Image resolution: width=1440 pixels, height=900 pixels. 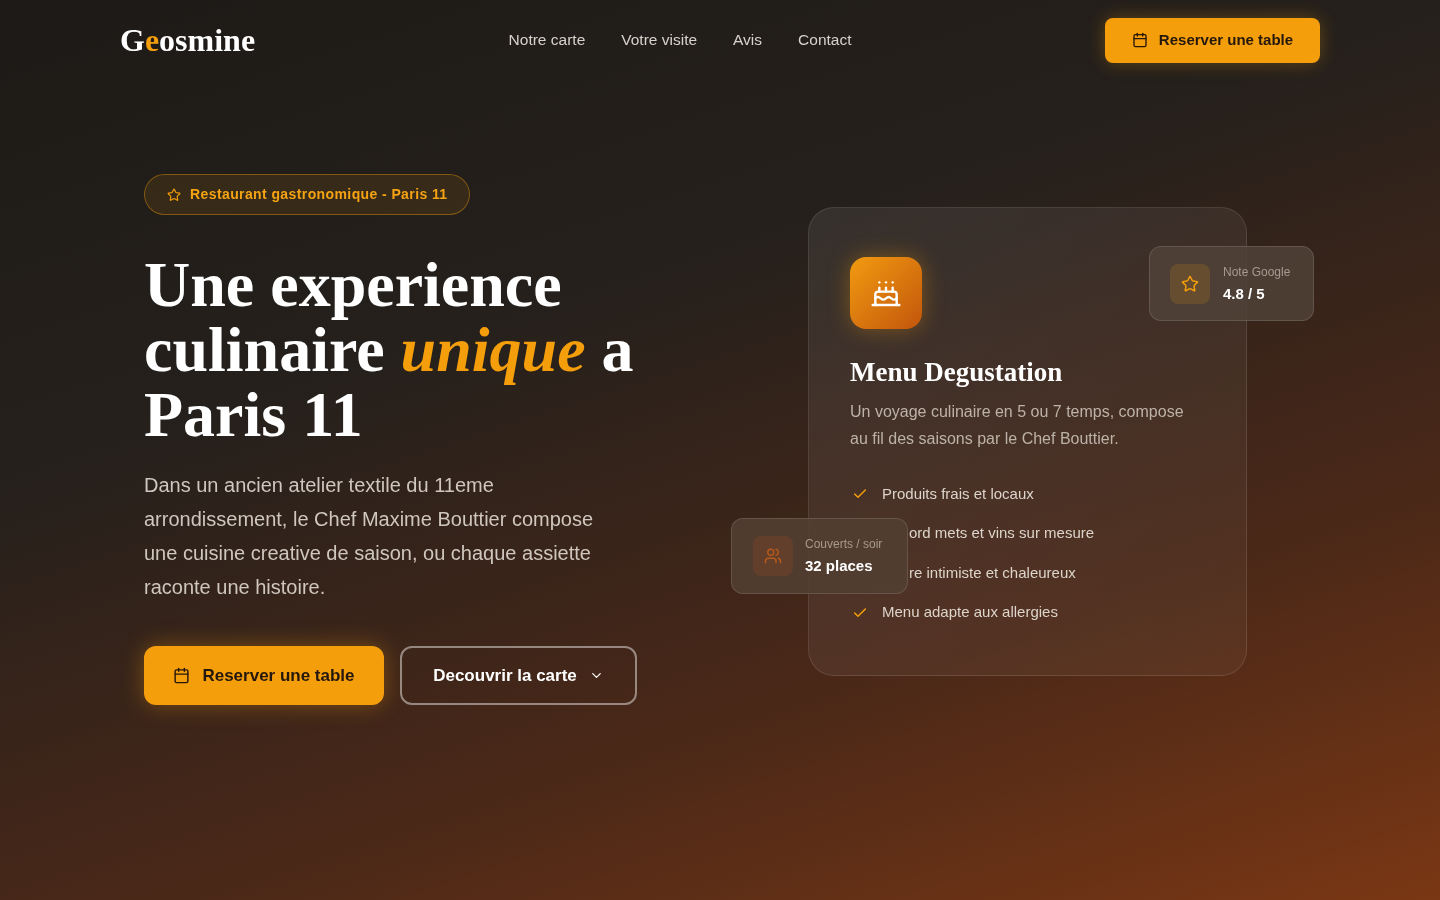 I want to click on card-description: Un voyage culinaire en 5 ou 7 temps, compose au fil des saisons par le Chef Bouttier., so click(x=1017, y=425).